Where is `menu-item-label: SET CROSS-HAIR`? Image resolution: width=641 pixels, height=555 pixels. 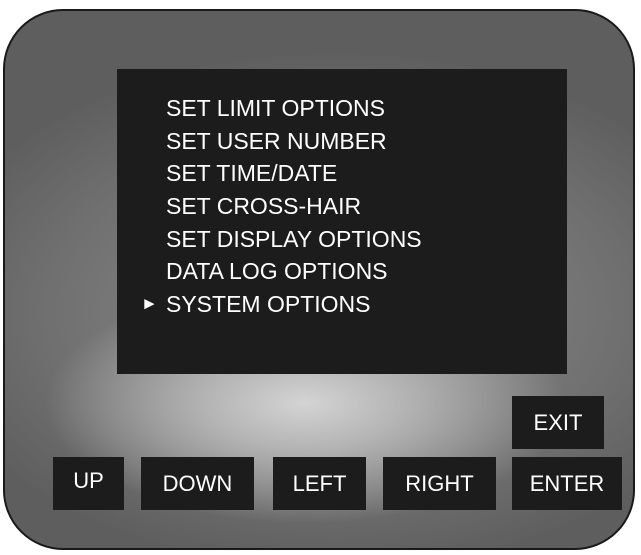
menu-item-label: SET CROSS-HAIR is located at coordinates (264, 206).